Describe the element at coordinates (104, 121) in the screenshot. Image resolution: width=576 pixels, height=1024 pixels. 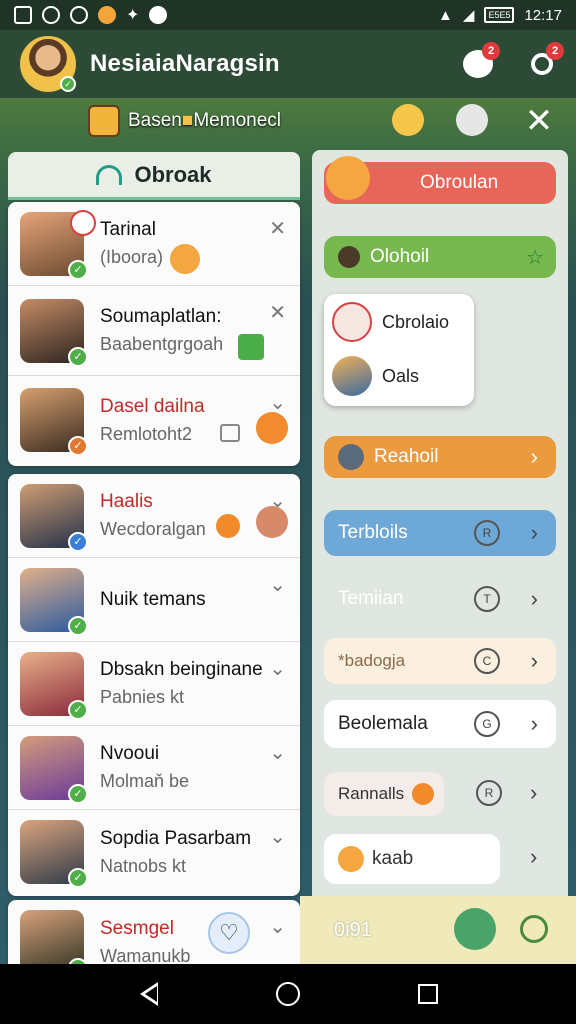
I see `promo-avatar-icon` at that location.